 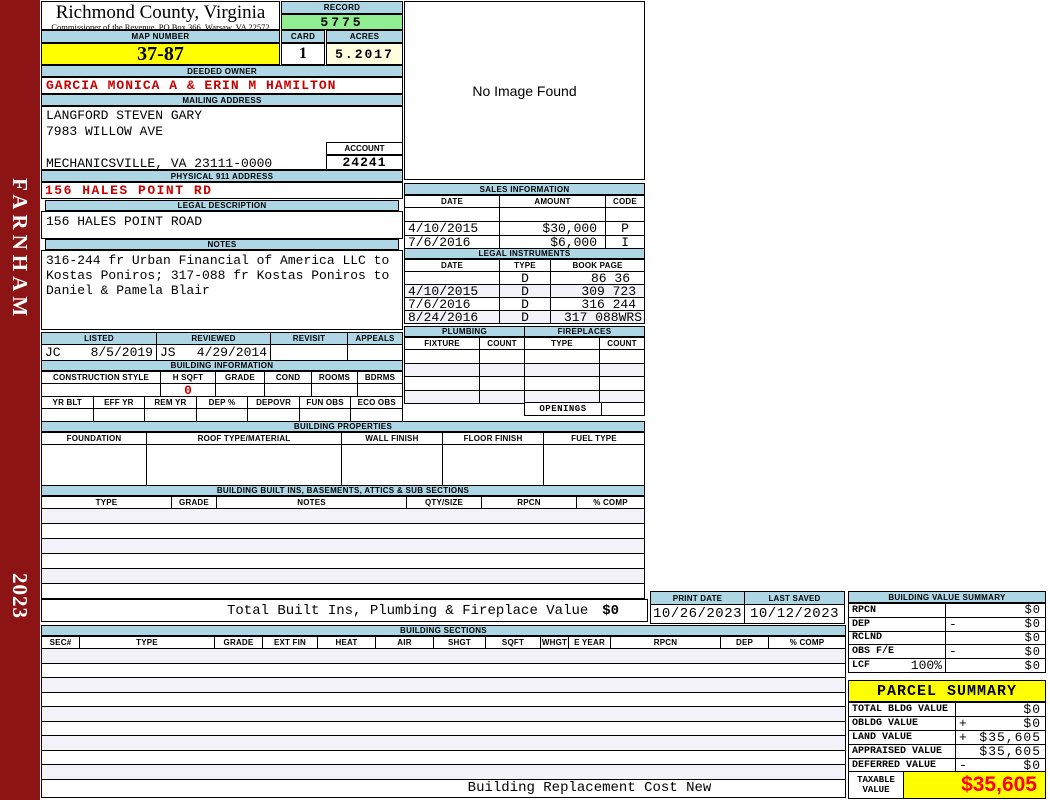 I want to click on ps-label-appraised: APPRAISED VALUE, so click(x=902, y=751).